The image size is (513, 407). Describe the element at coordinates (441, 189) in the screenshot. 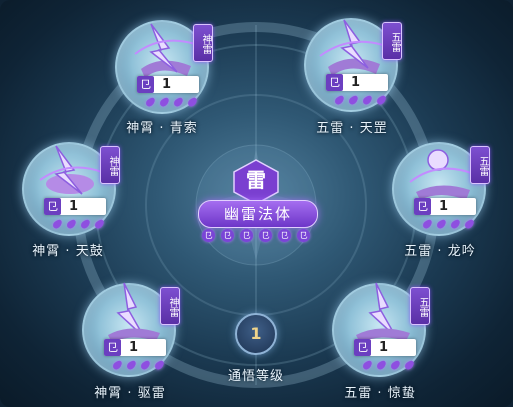

I see `skill-node-longyin: 五雷 ⺋ 1` at that location.